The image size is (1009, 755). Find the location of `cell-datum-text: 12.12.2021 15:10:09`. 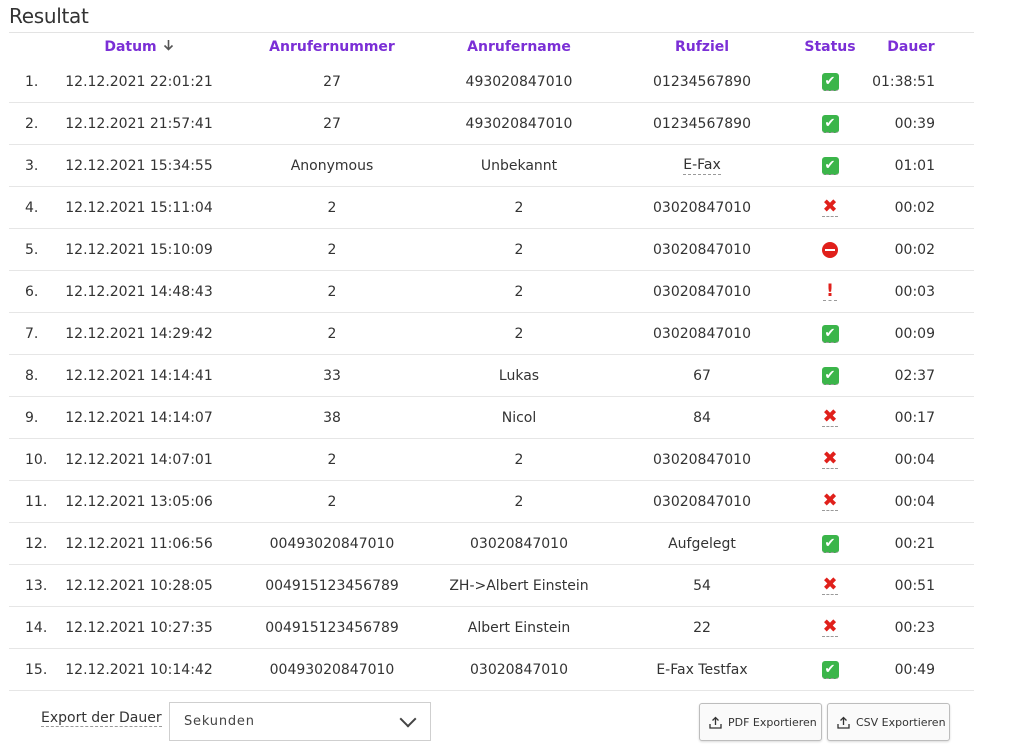

cell-datum-text: 12.12.2021 15:10:09 is located at coordinates (139, 249).